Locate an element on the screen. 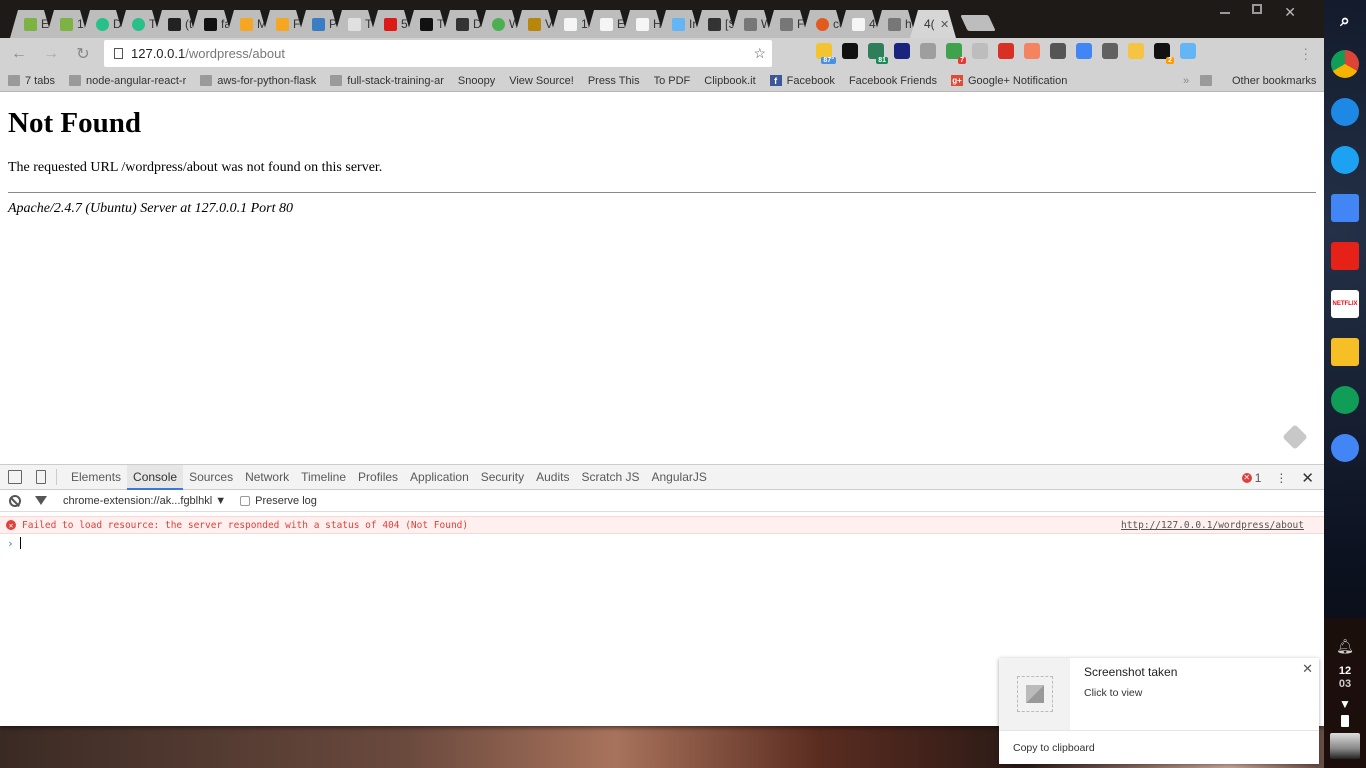 The width and height of the screenshot is (1366, 768). devtools-tab-audits: Audits is located at coordinates (552, 477).